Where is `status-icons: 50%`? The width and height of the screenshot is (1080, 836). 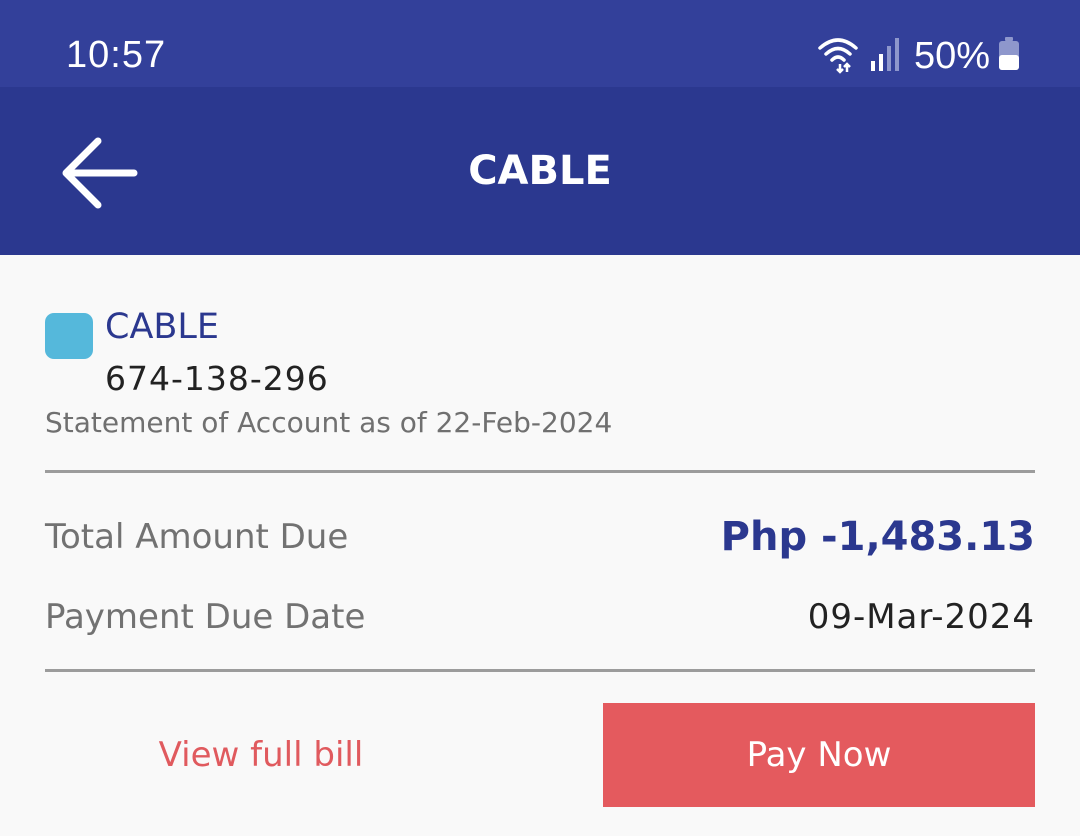 status-icons: 50% is located at coordinates (918, 56).